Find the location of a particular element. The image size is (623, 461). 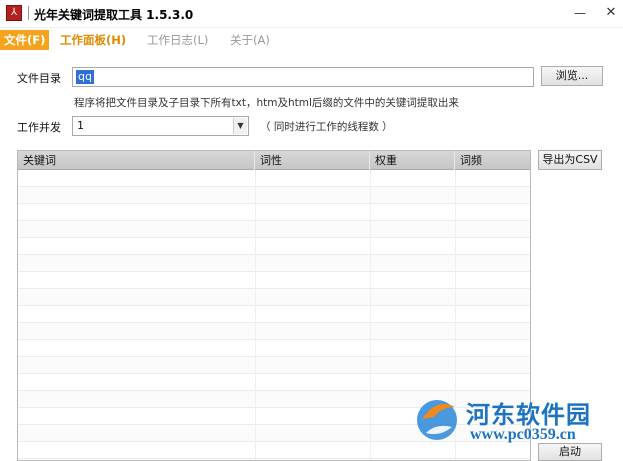

watermark-url: www.pc0359.cn is located at coordinates (523, 434).